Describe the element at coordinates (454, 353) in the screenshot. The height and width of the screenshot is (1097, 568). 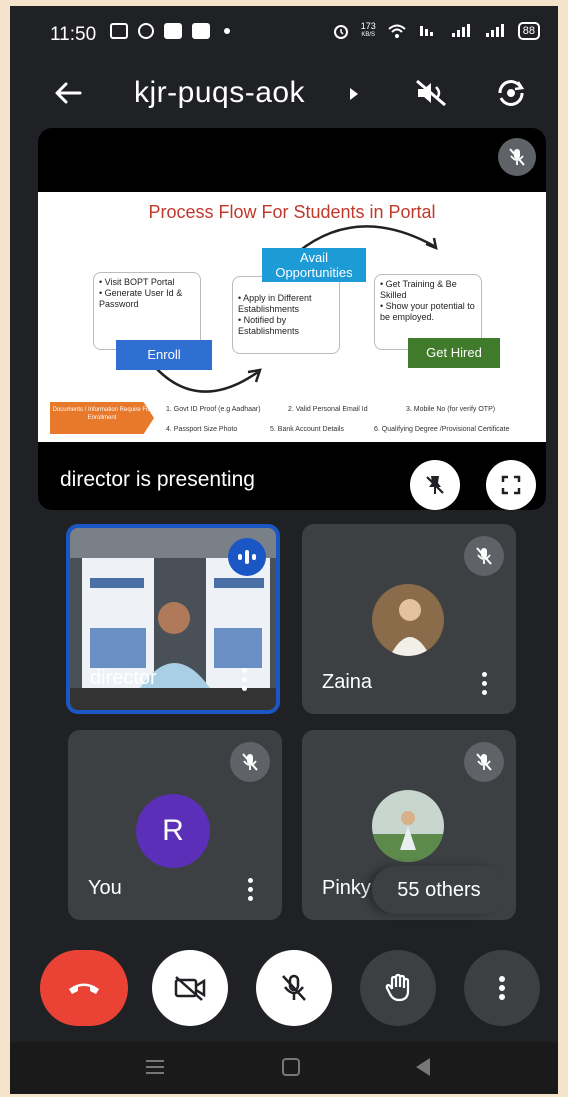
I see `hired-tag: Get Hired` at that location.